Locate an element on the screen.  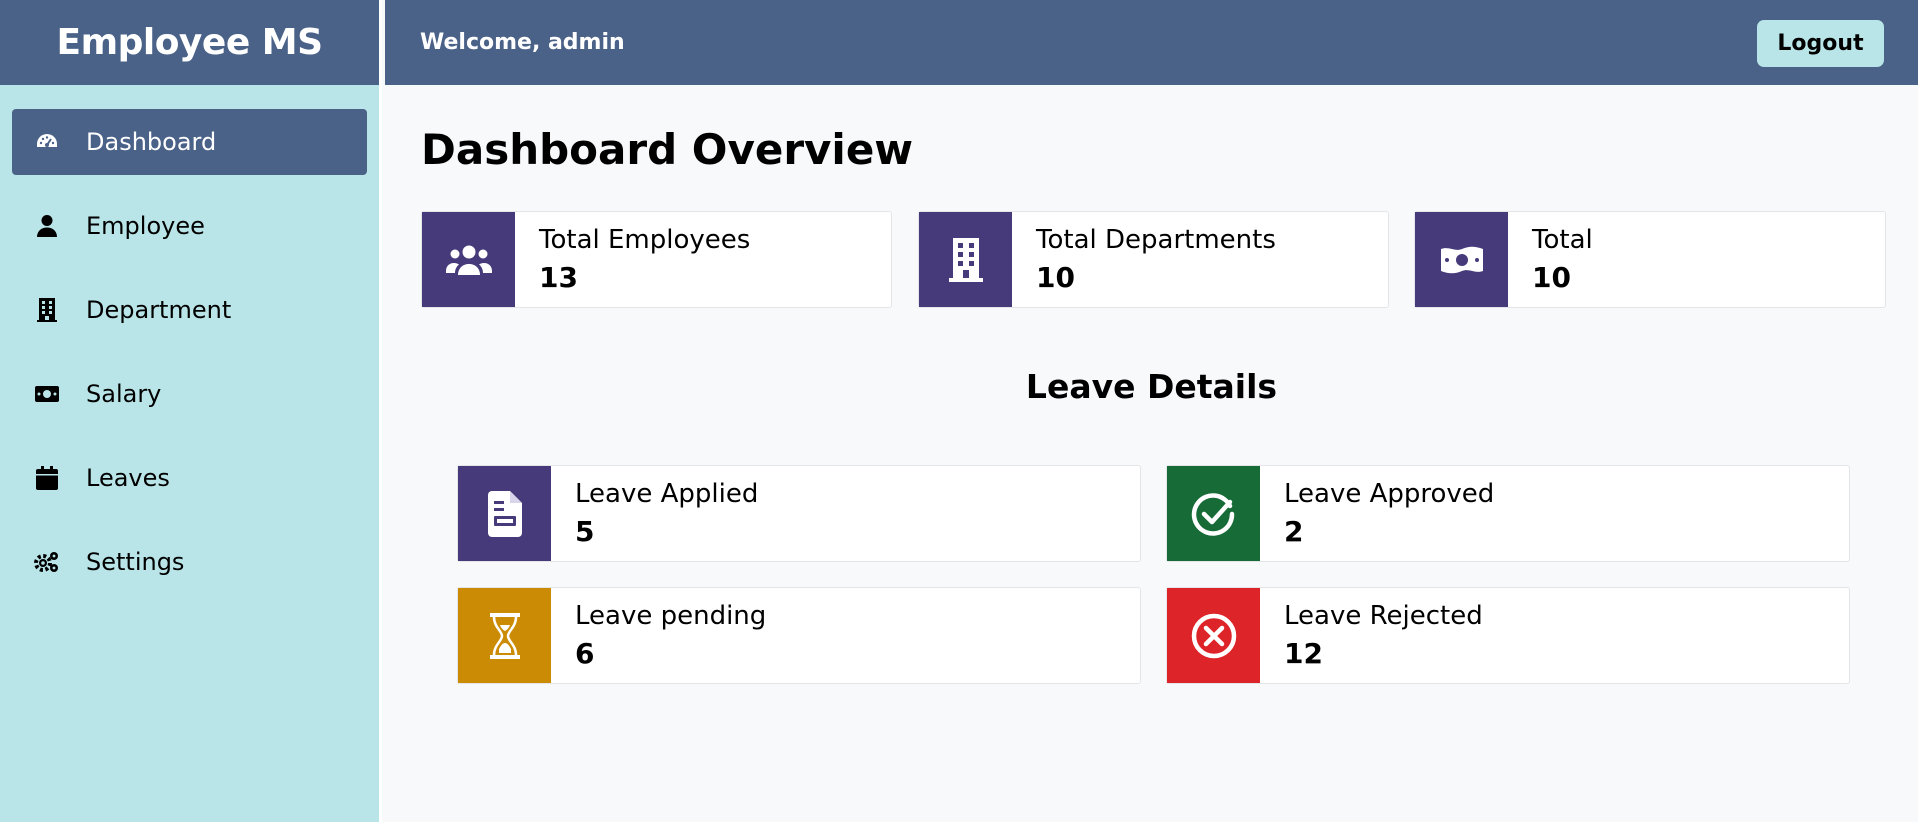
sidebar-item-label: Department is located at coordinates (159, 310).